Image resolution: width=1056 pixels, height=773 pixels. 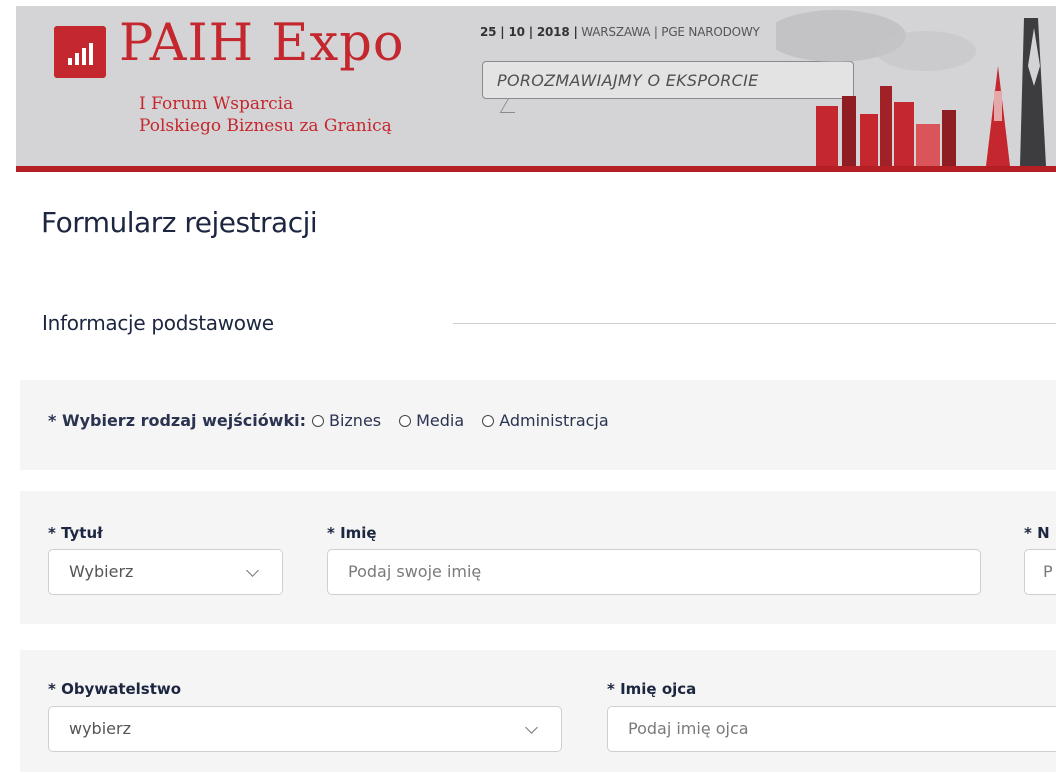 What do you see at coordinates (355, 420) in the screenshot?
I see `radio-biznes-label: Biznes` at bounding box center [355, 420].